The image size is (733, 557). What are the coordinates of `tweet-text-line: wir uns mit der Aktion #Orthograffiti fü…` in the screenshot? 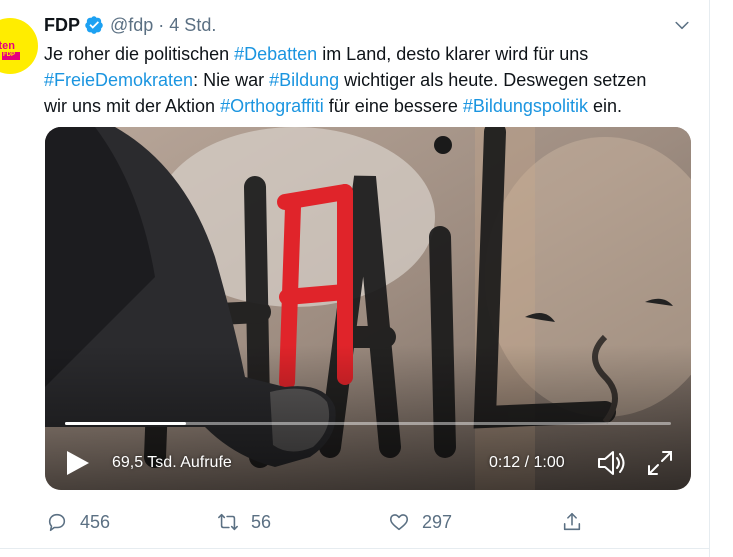 It's located at (369, 106).